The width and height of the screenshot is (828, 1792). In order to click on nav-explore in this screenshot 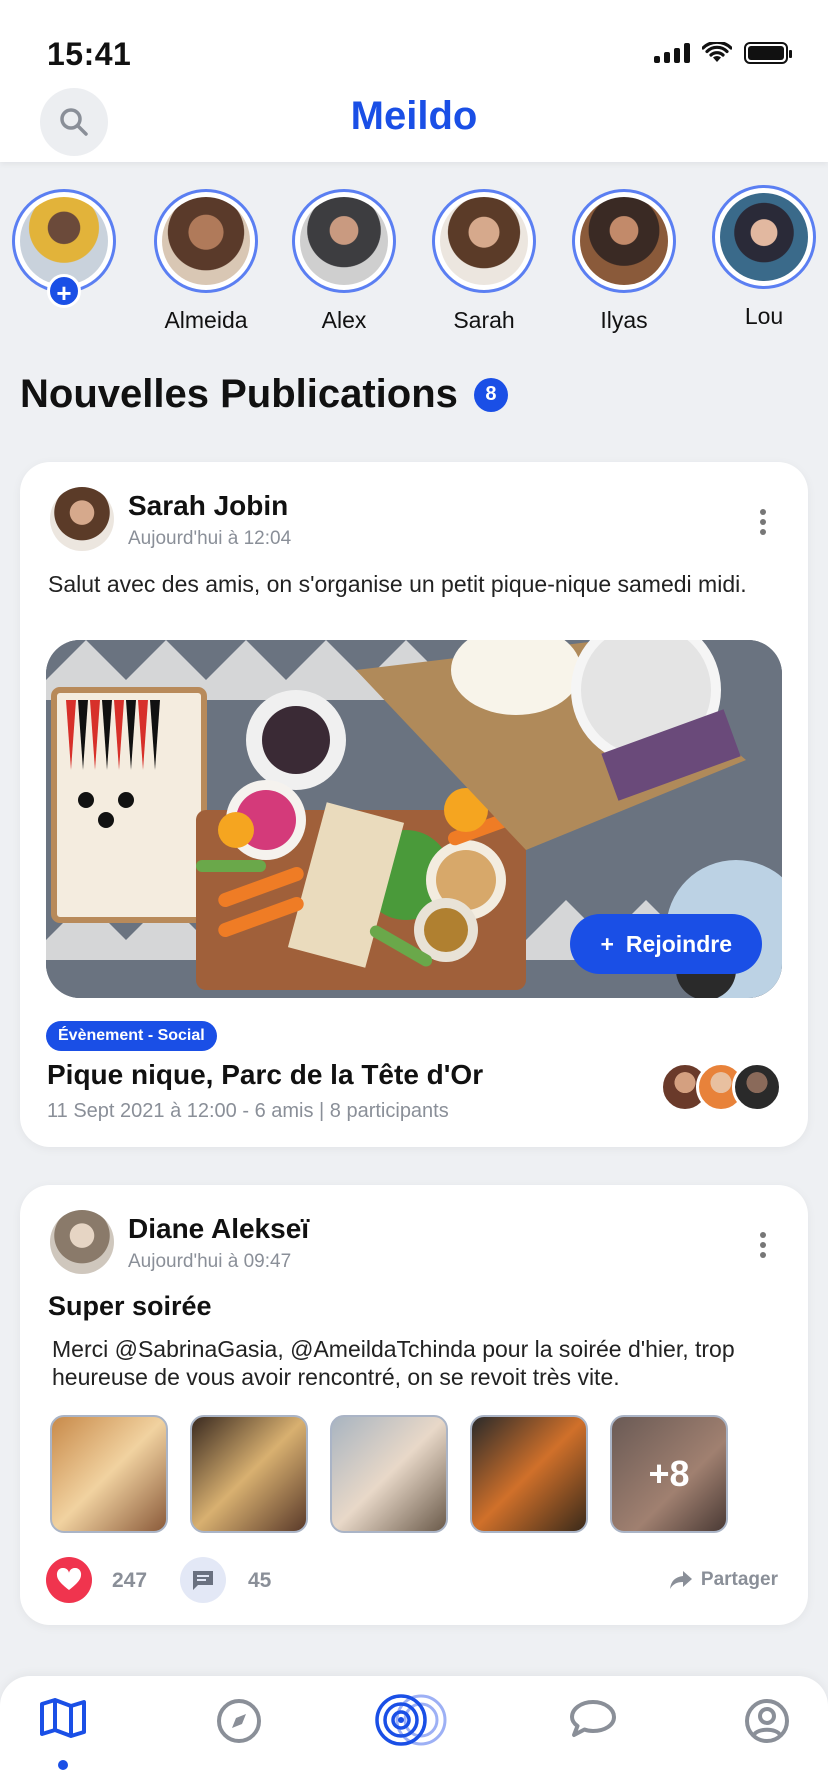, I will do `click(239, 1733)`.